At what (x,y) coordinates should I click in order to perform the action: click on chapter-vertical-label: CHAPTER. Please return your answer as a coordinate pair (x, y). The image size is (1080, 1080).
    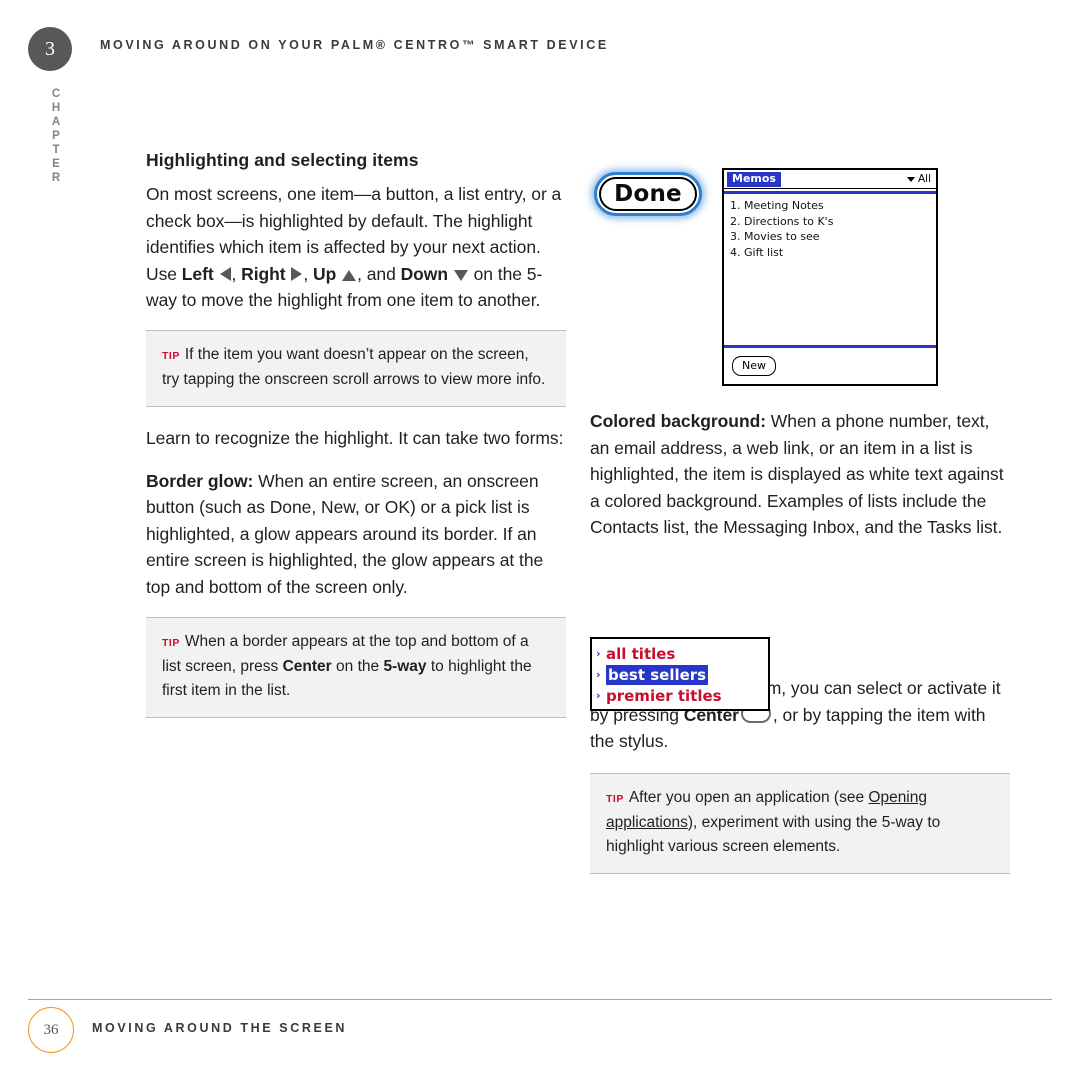
    Looking at the image, I should click on (56, 137).